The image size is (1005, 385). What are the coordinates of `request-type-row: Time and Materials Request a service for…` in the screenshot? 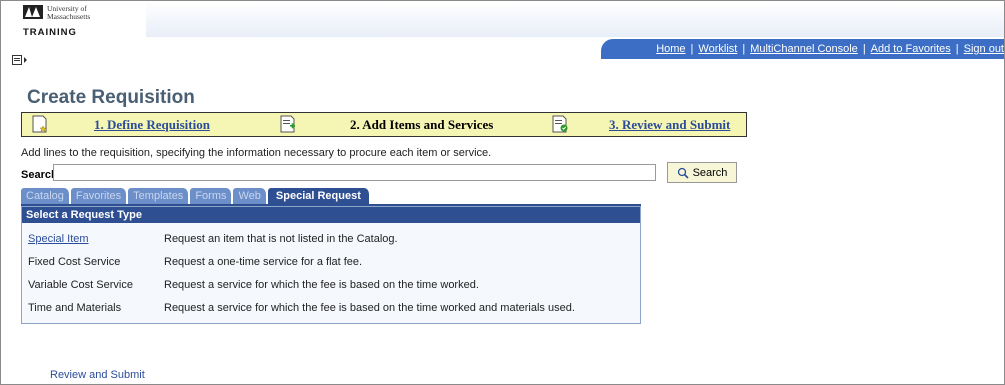 It's located at (331, 308).